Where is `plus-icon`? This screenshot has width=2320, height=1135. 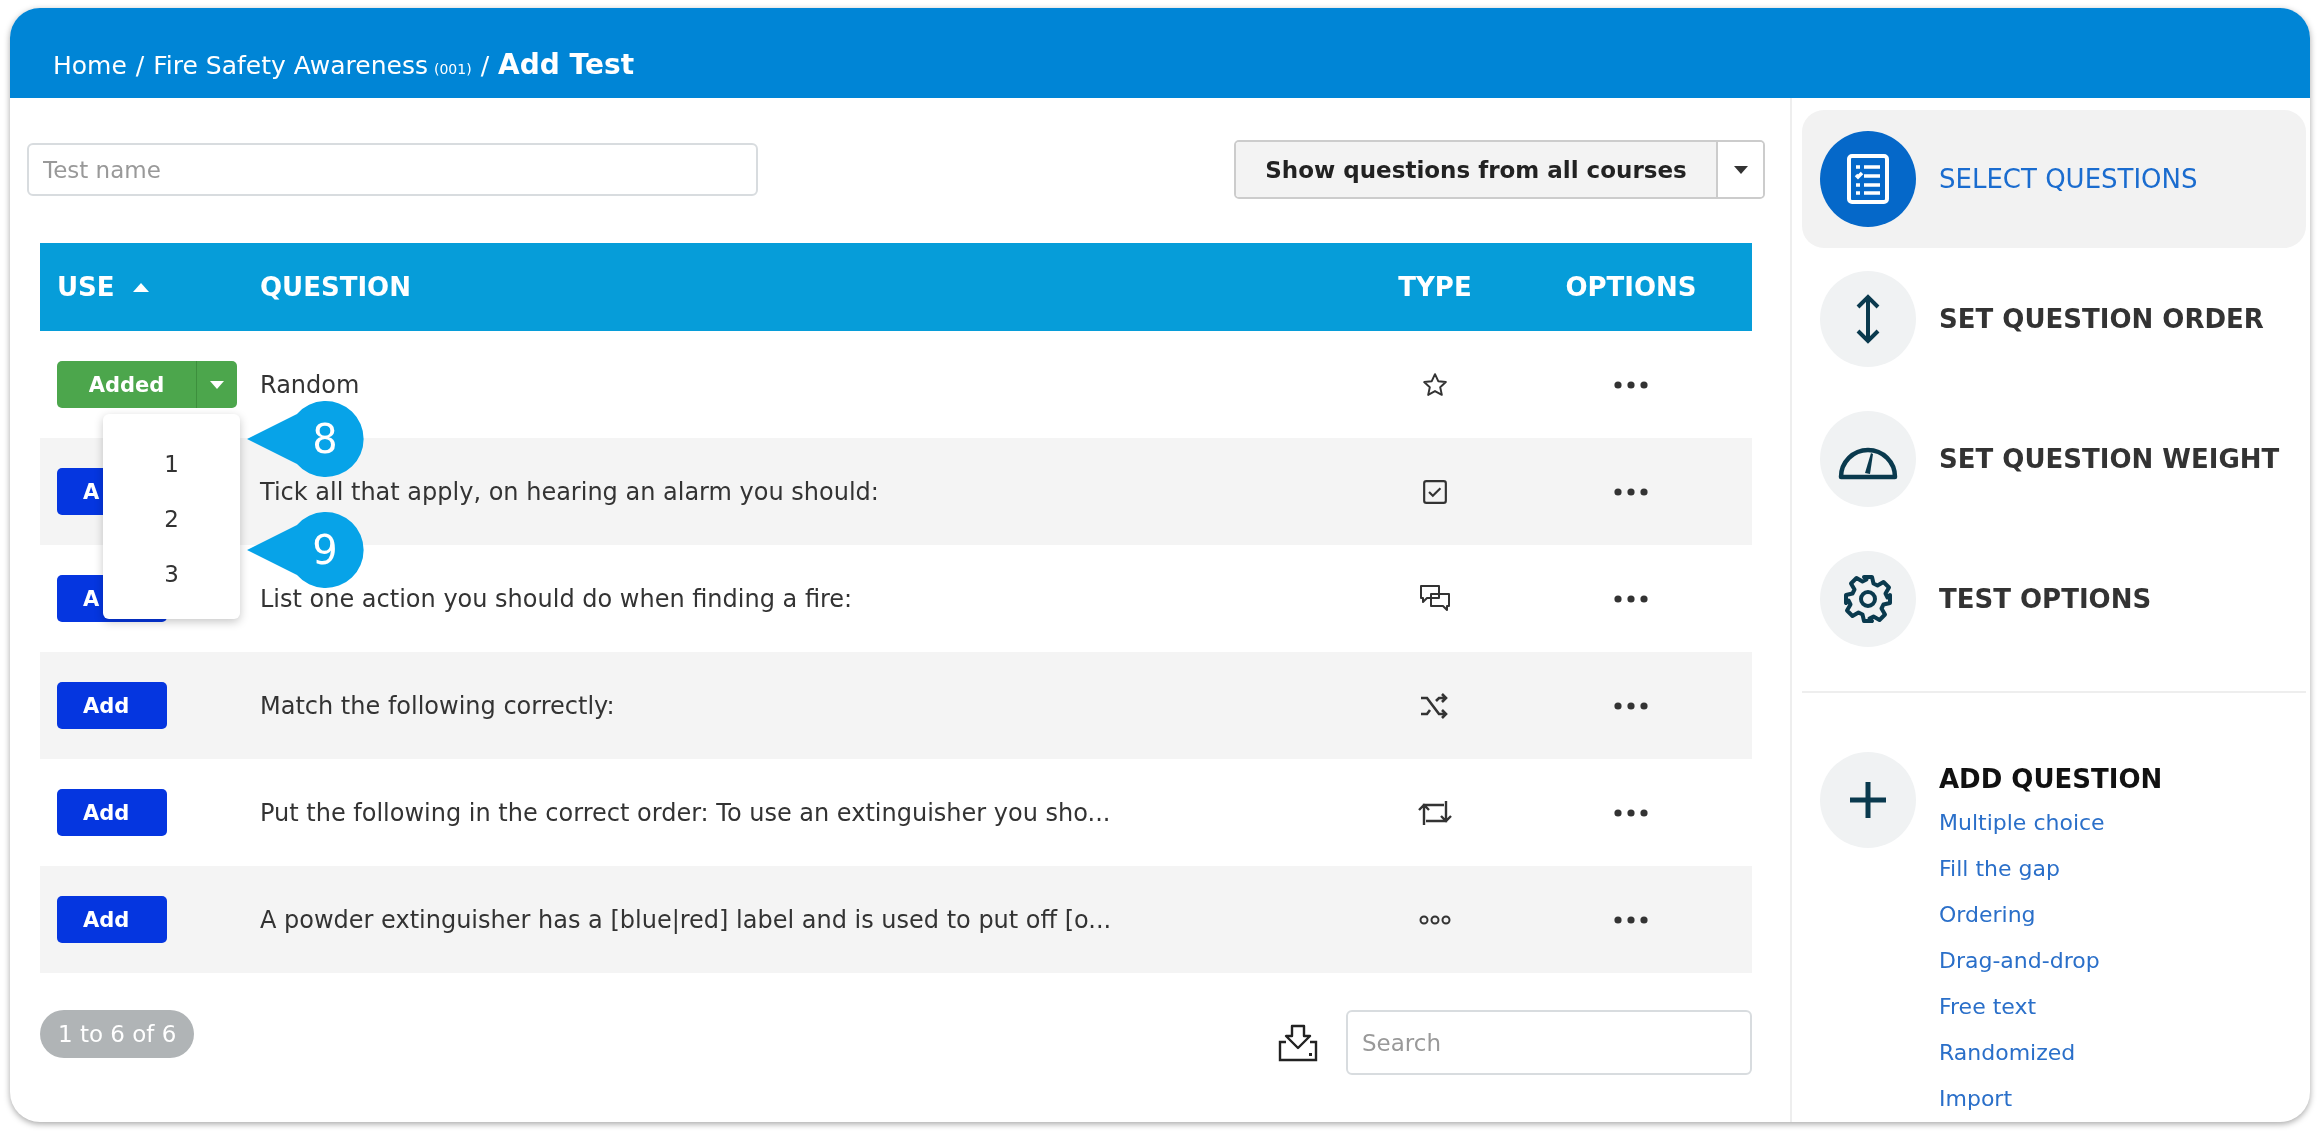
plus-icon is located at coordinates (1868, 800).